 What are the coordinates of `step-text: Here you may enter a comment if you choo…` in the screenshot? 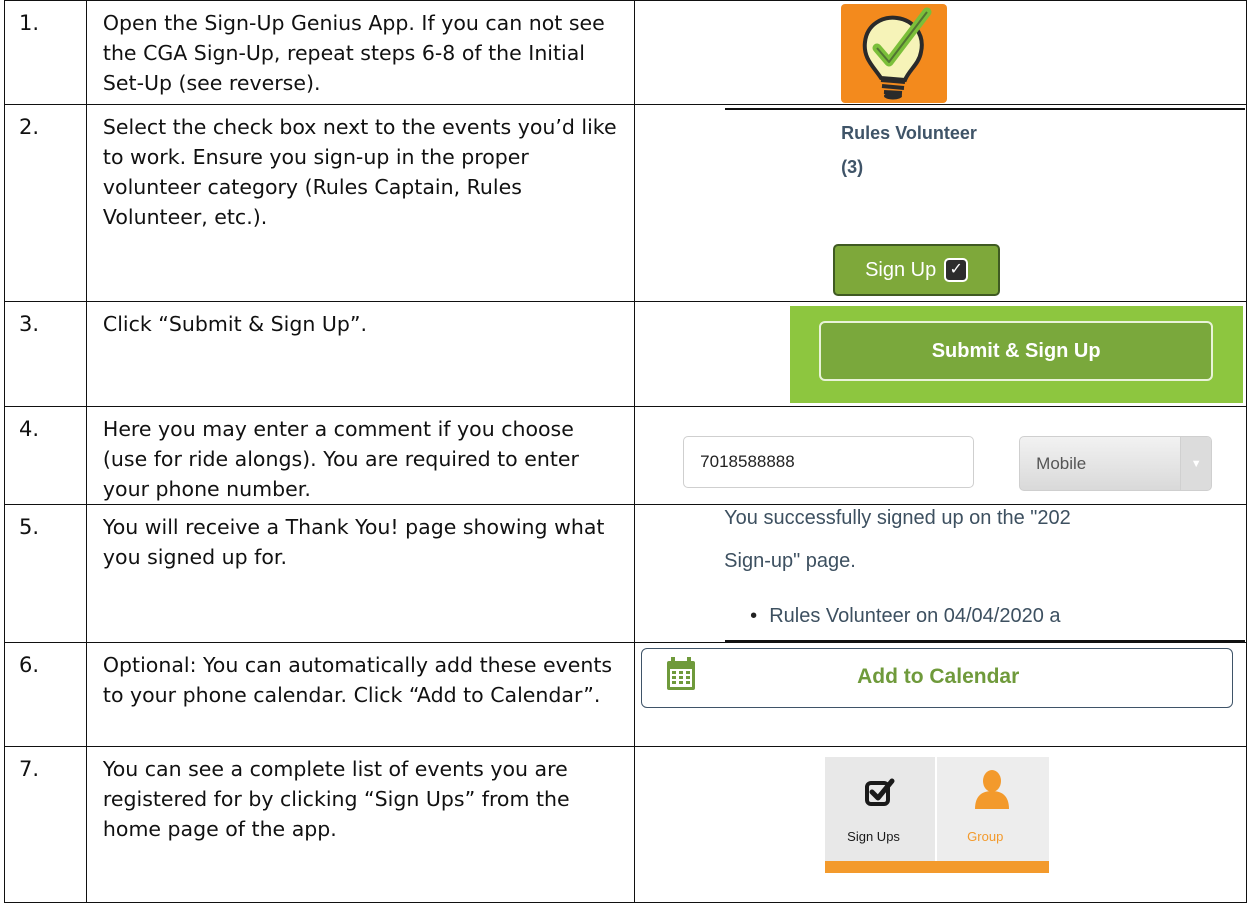 It's located at (360, 455).